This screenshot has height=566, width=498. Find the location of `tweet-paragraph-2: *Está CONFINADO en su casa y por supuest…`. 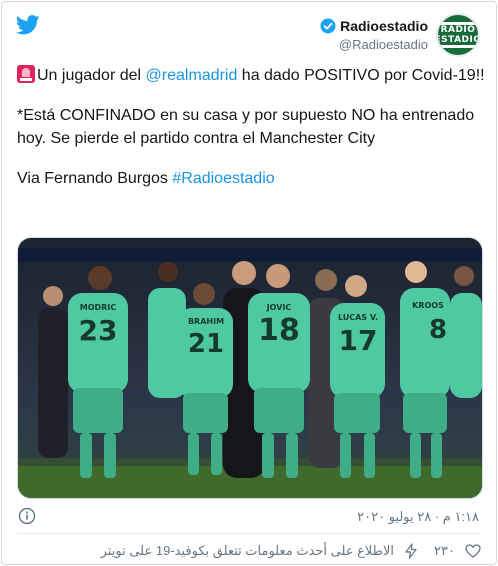

tweet-paragraph-2: *Está CONFINADO en su casa y por supuest… is located at coordinates (246, 127).